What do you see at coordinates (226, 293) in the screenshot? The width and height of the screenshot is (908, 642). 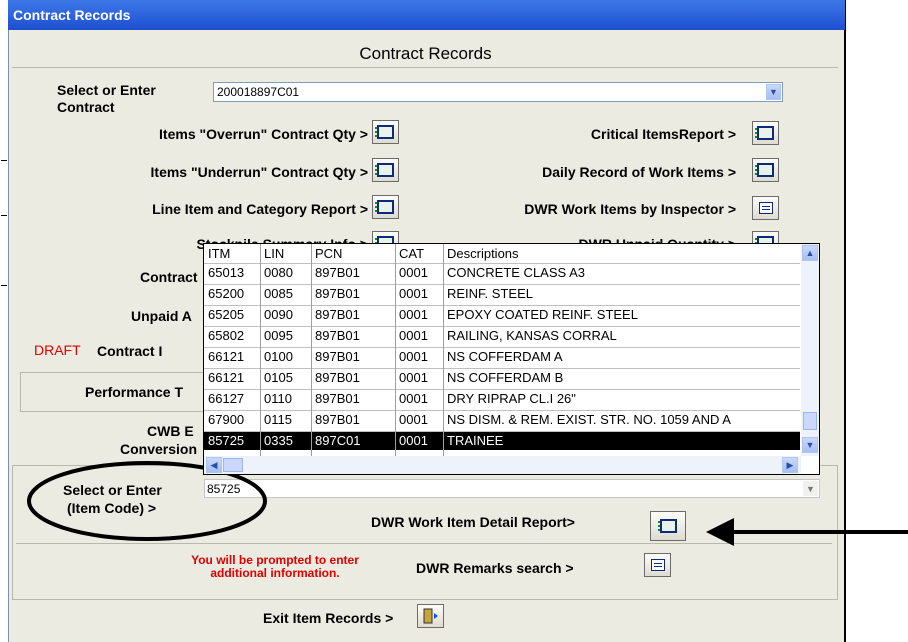 I see `grid-cell-itm: 65200` at bounding box center [226, 293].